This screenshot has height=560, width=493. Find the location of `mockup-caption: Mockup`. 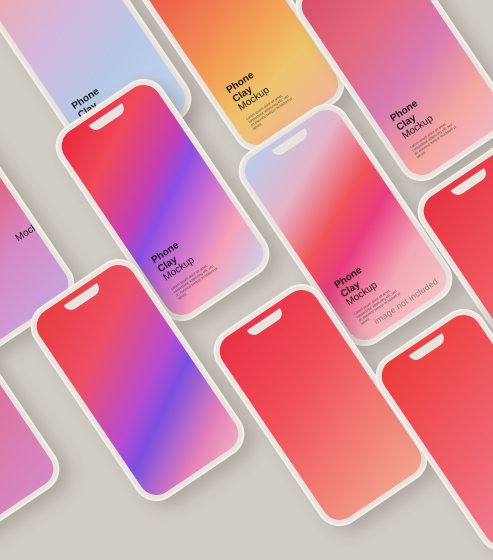

mockup-caption: Mockup is located at coordinates (31, 230).